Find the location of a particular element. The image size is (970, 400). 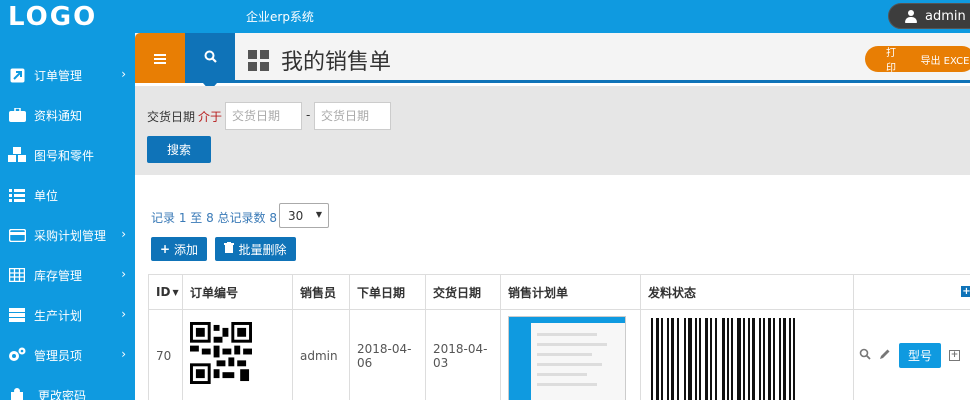

sidebar-item-parts: 图号和零件 is located at coordinates (67, 155).